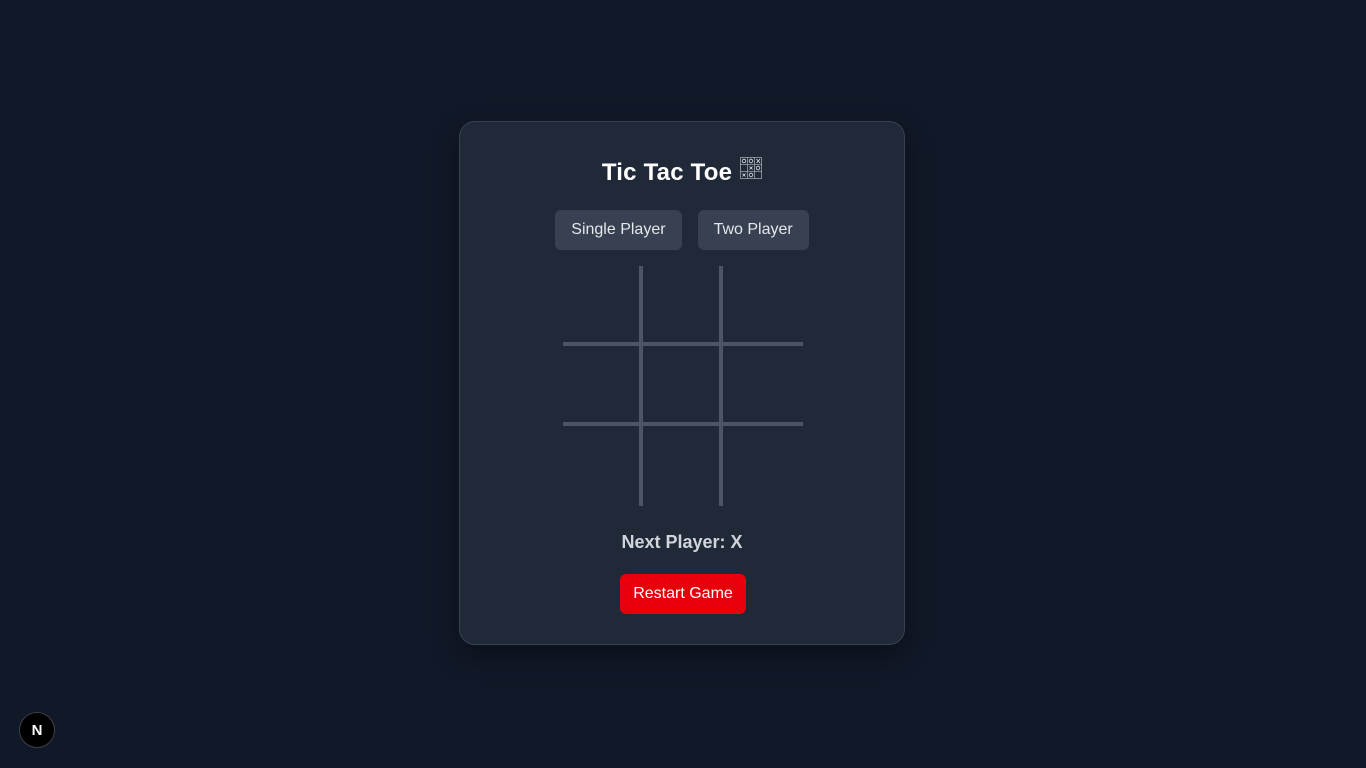  I want to click on tic-tac-toe-grid-icon, so click(751, 168).